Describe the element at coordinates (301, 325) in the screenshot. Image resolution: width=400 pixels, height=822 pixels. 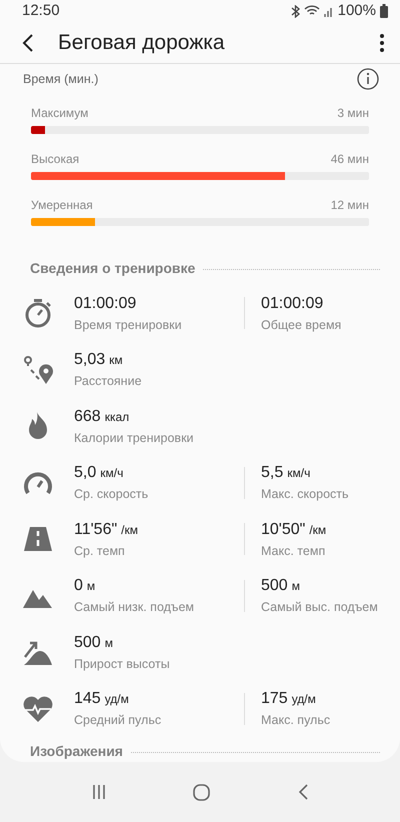
I see `stat-label: Общее время` at that location.